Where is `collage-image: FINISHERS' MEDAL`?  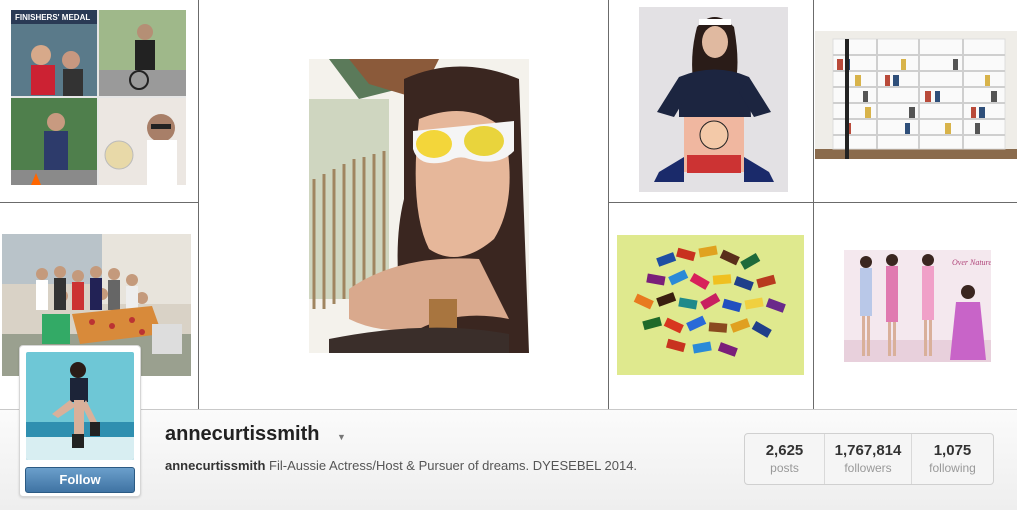 collage-image: FINISHERS' MEDAL is located at coordinates (98, 97).